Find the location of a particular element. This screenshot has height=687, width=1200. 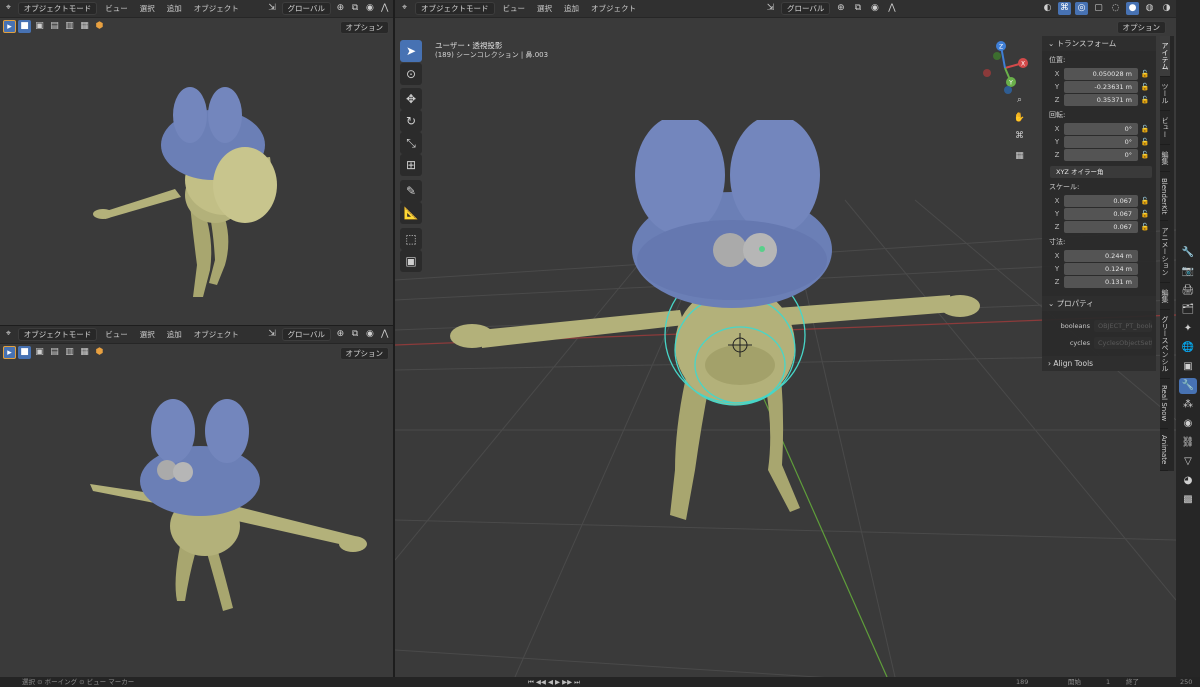

rotation-z-value: 0° is located at coordinates (1101, 155).